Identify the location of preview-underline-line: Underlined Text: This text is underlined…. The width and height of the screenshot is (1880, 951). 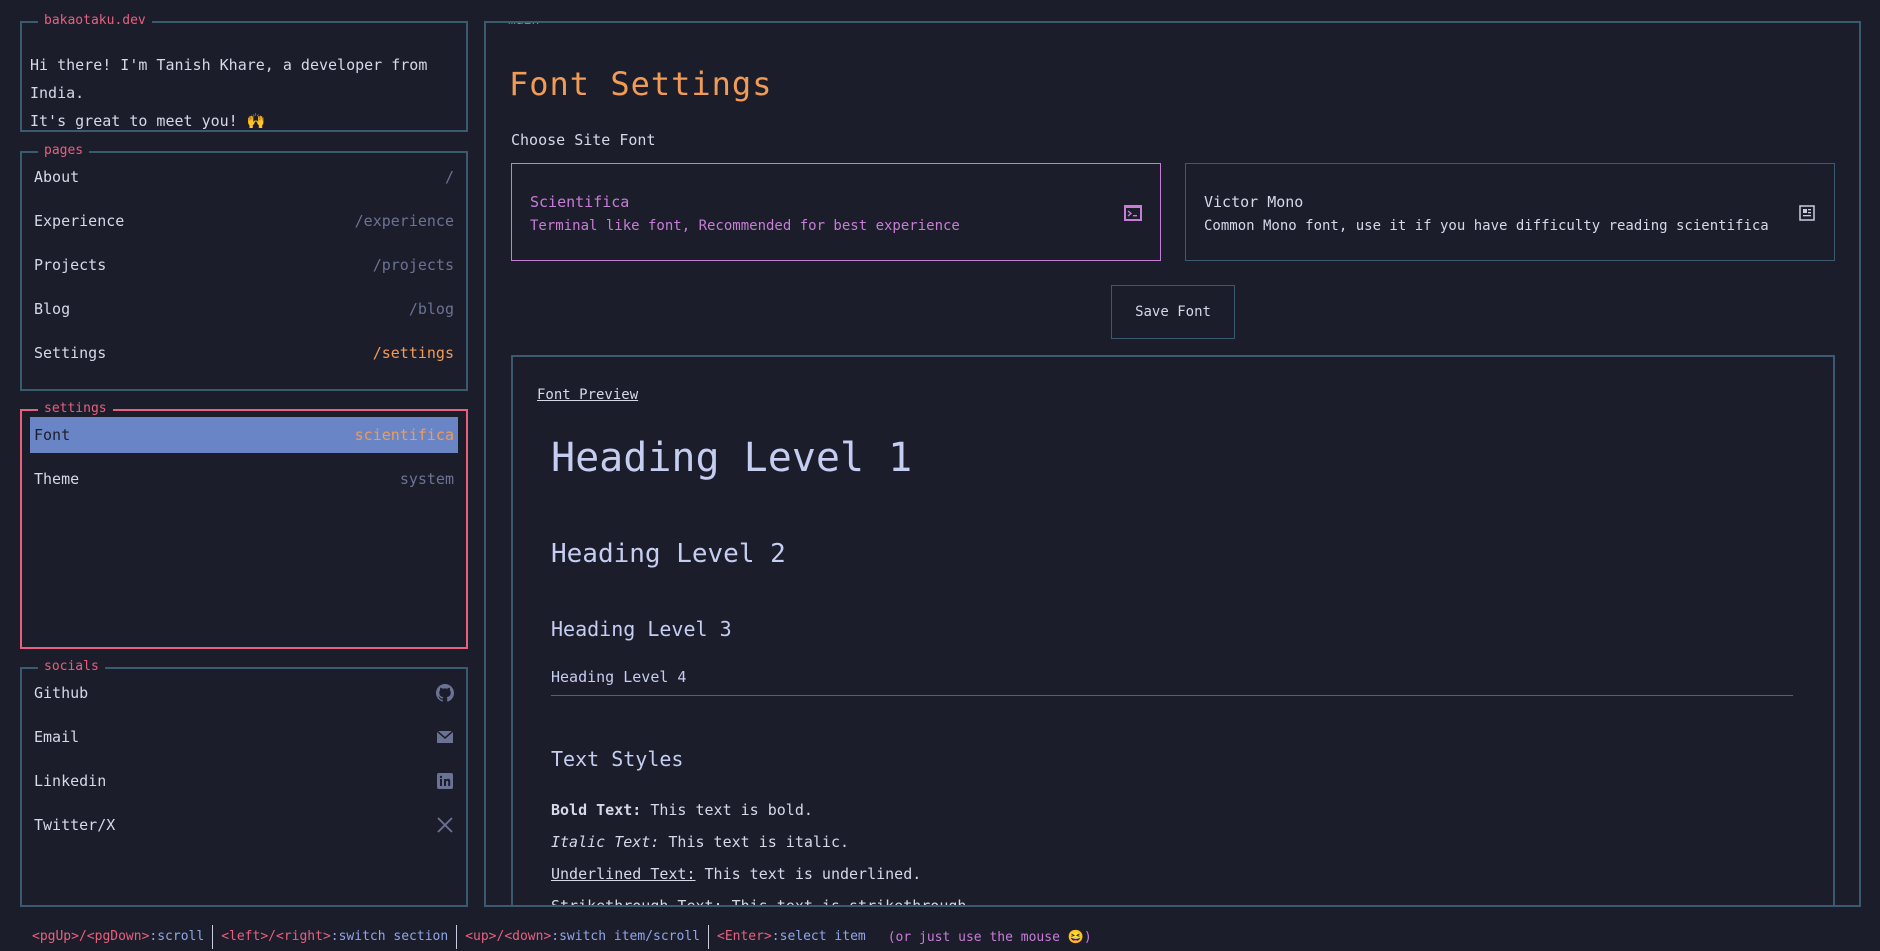
(736, 874).